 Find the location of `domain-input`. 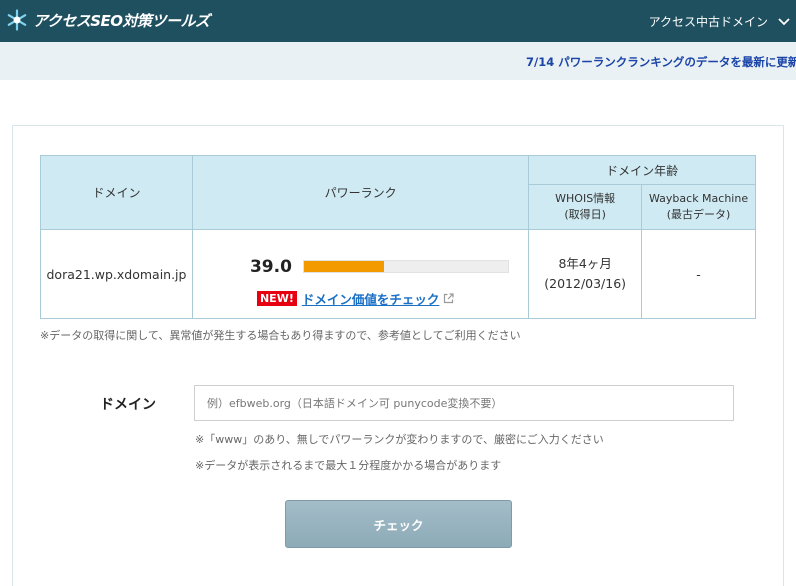

domain-input is located at coordinates (464, 403).